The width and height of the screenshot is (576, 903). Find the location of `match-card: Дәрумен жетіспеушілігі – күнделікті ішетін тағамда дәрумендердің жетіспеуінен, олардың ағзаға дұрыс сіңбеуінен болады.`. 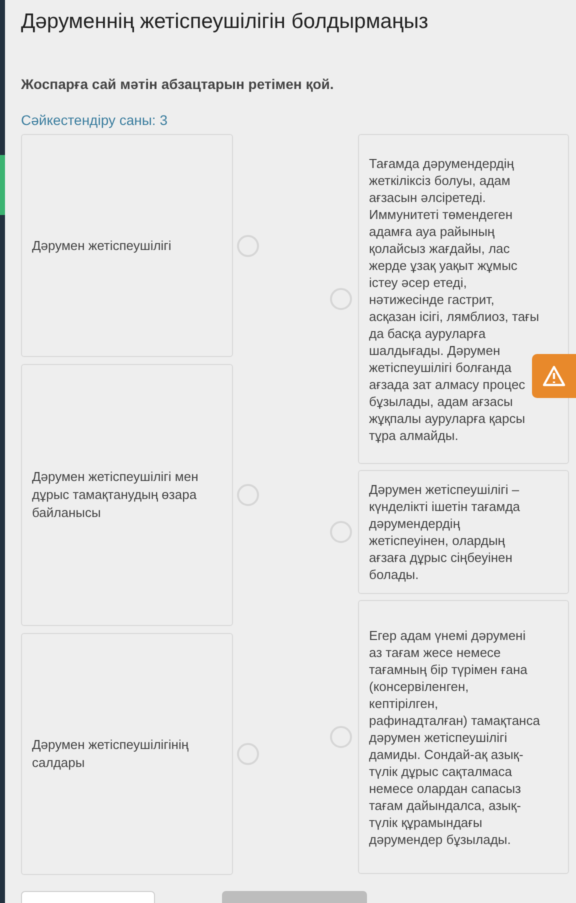

match-card: Дәрумен жетіспеушілігі – күнделікті ішетін тағамда дәрумендердің жетіспеуінен, олардың ағзаға дұрыс сіңбеуінен болады. is located at coordinates (463, 532).